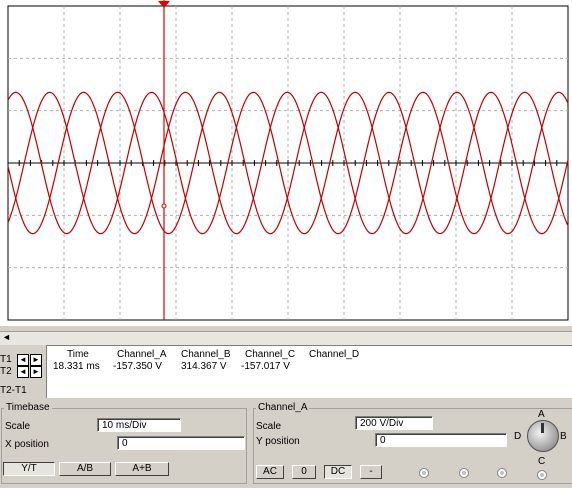 The image size is (572, 488). What do you see at coordinates (181, 443) in the screenshot?
I see `x-position-field: 0` at bounding box center [181, 443].